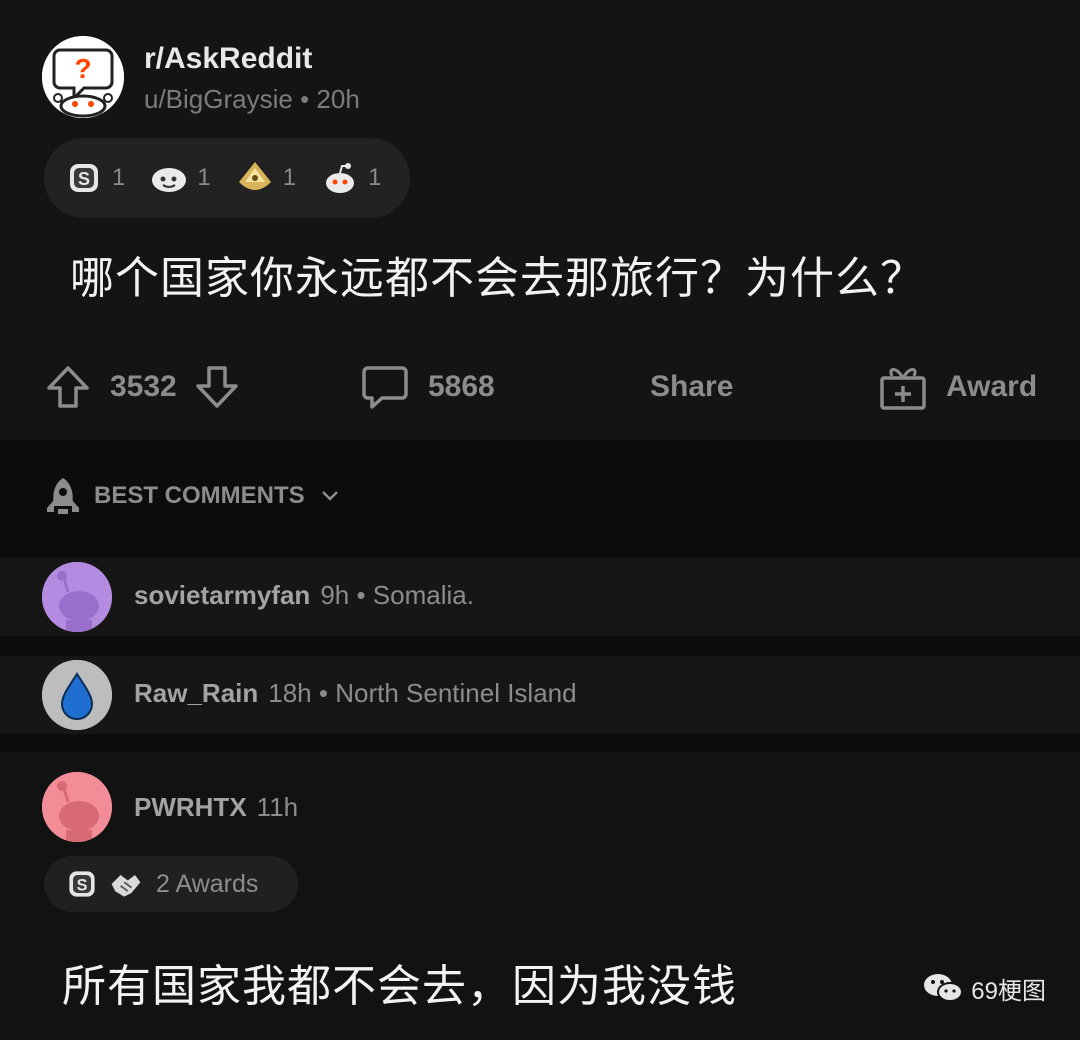 The width and height of the screenshot is (1080, 1040). I want to click on comment-content: Raw_Rain 18h • North Sentinel Island, so click(355, 693).